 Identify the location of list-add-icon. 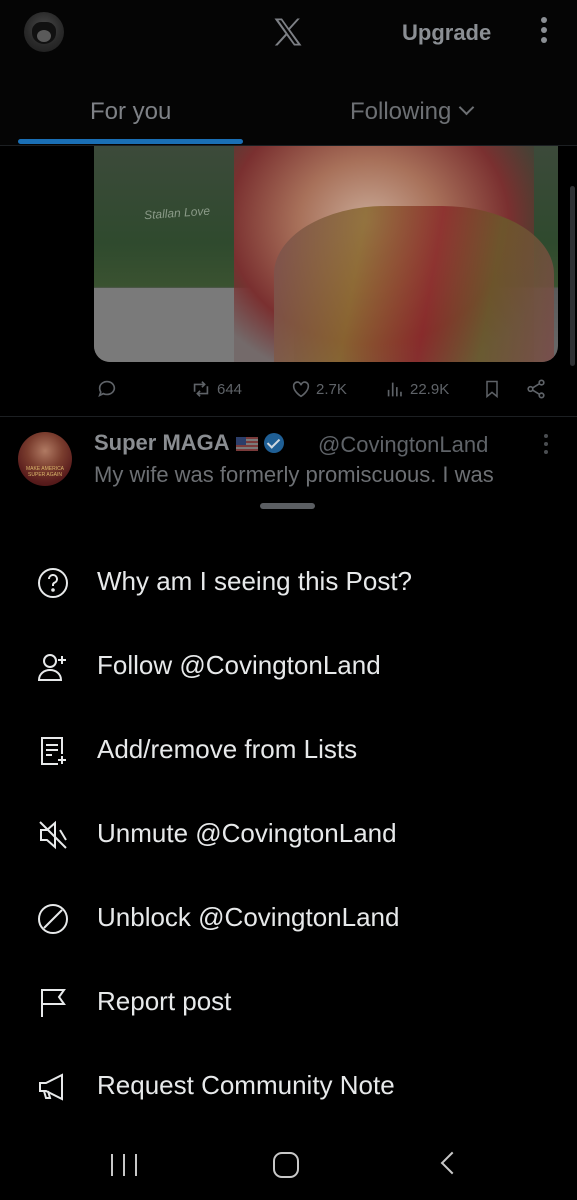
(53, 751).